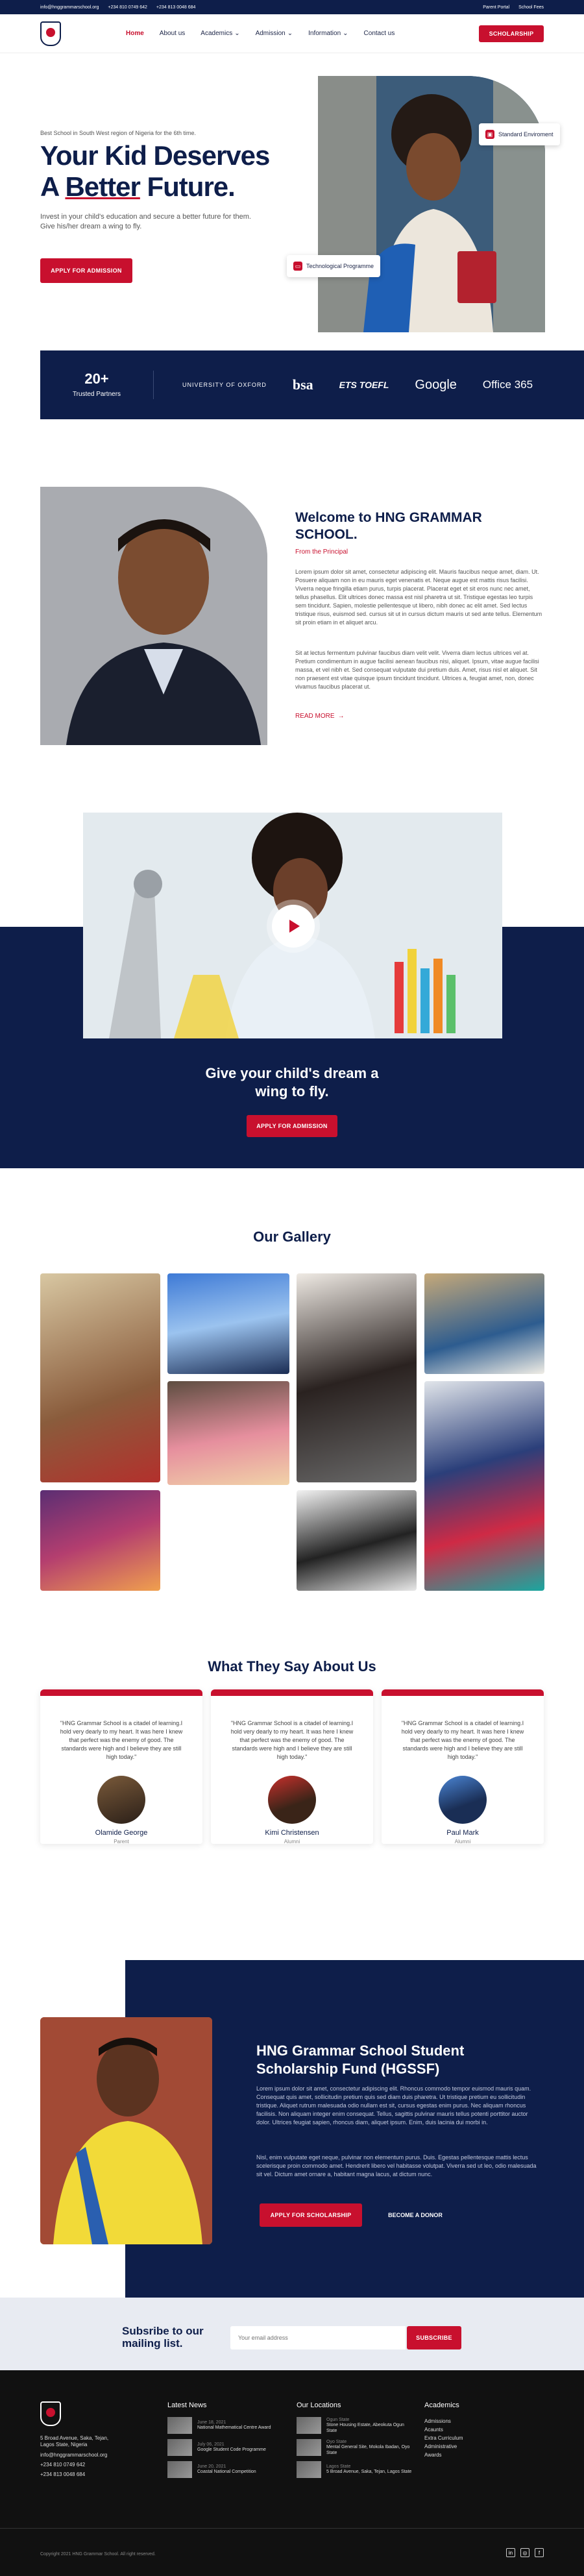 Image resolution: width=584 pixels, height=2576 pixels. What do you see at coordinates (320, 716) in the screenshot?
I see `read-more-link: READ MORE →` at bounding box center [320, 716].